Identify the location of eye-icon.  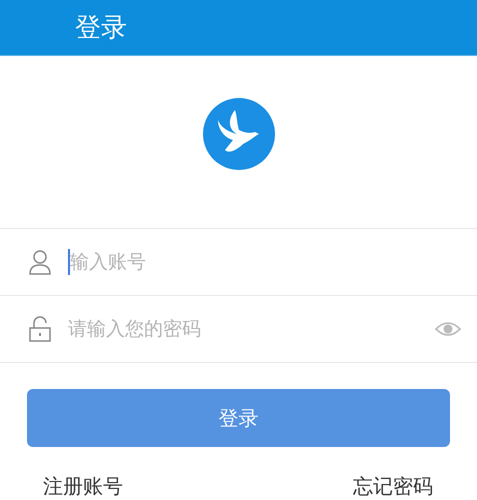
(448, 329).